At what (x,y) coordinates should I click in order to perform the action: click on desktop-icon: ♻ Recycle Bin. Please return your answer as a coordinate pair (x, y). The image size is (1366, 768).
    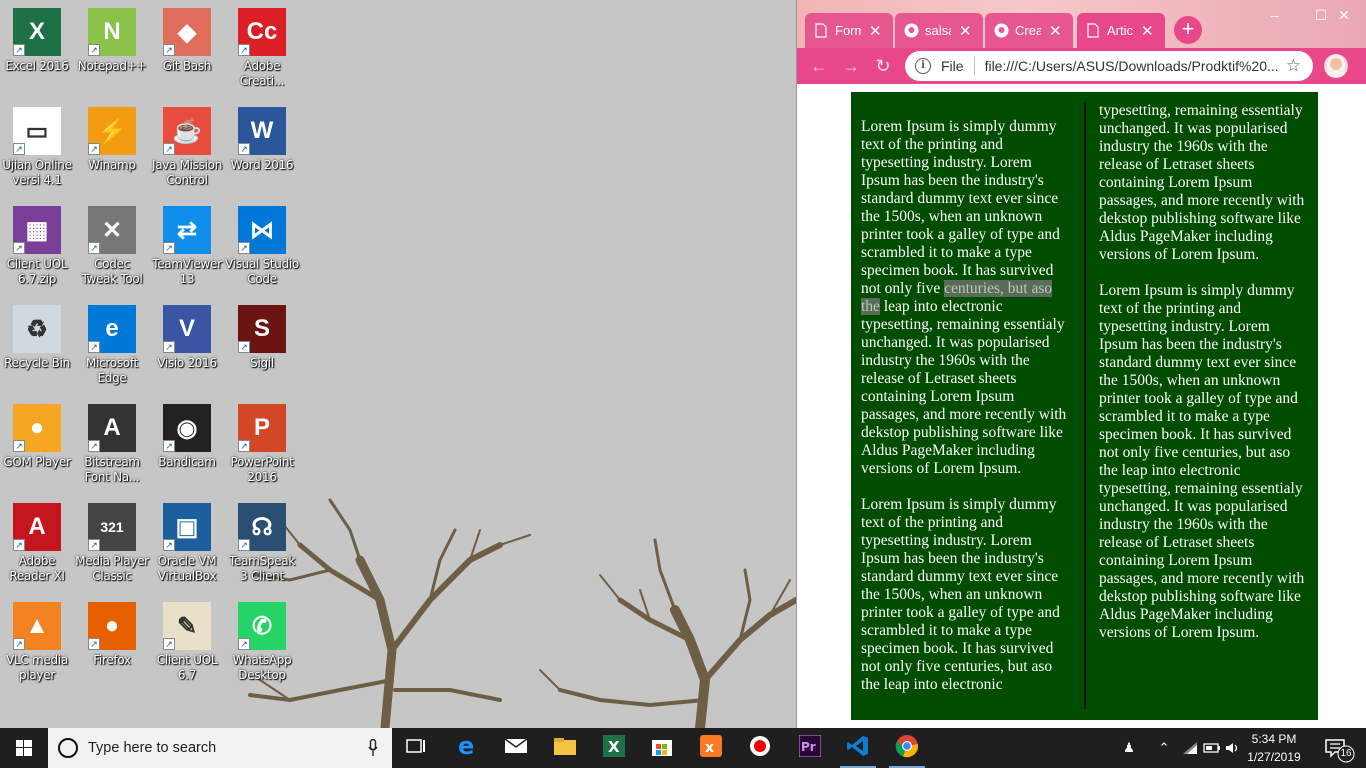
    Looking at the image, I should click on (37, 338).